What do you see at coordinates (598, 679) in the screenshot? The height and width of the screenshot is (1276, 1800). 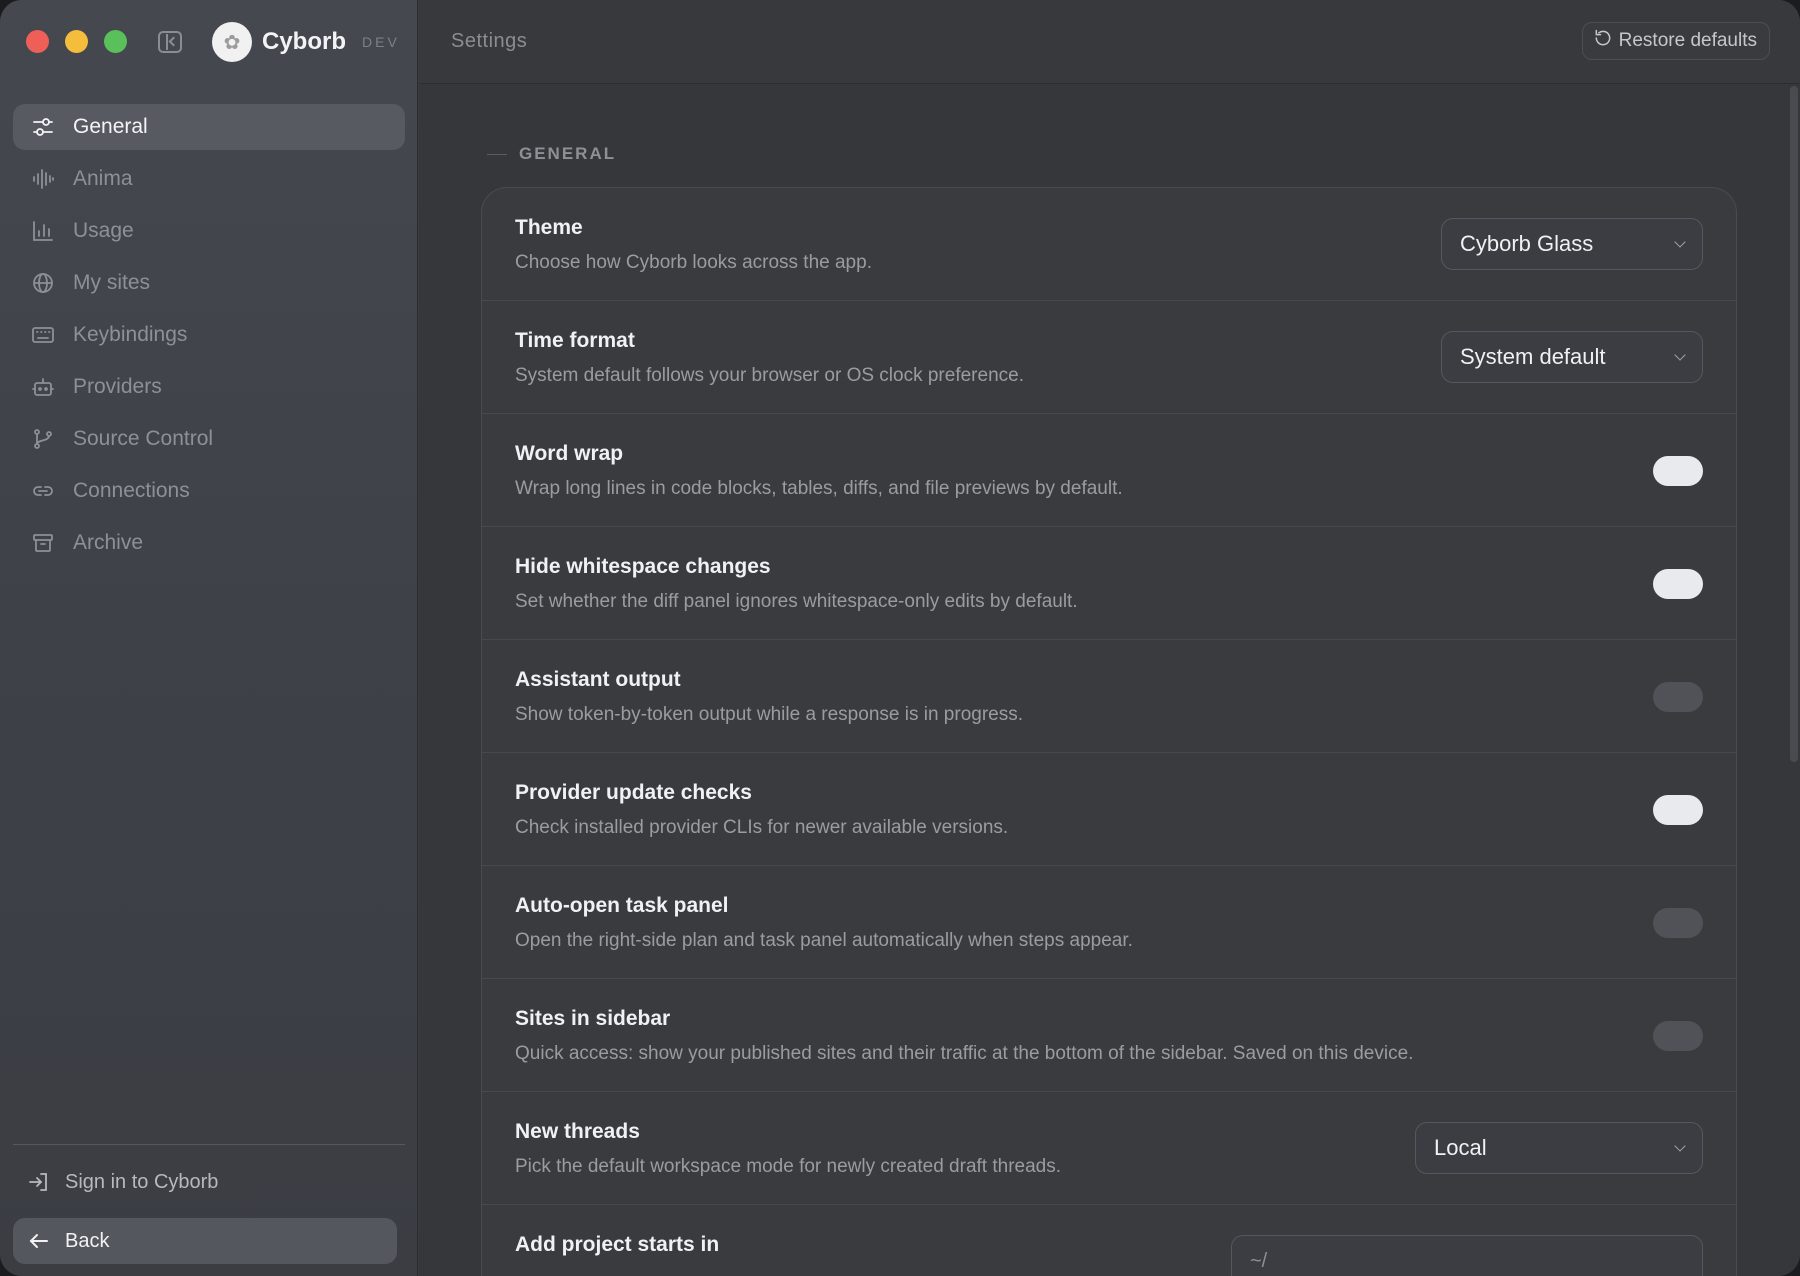 I see `setting-title: Assistant output` at bounding box center [598, 679].